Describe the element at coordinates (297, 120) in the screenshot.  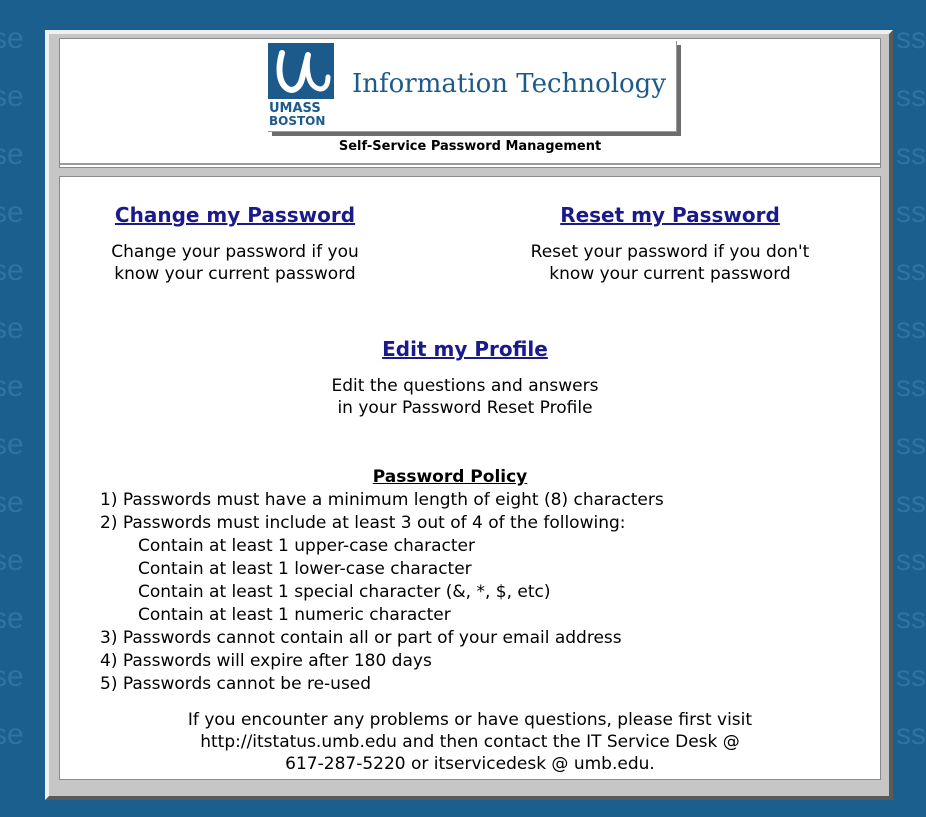
I see `svg-text: BOSTON` at that location.